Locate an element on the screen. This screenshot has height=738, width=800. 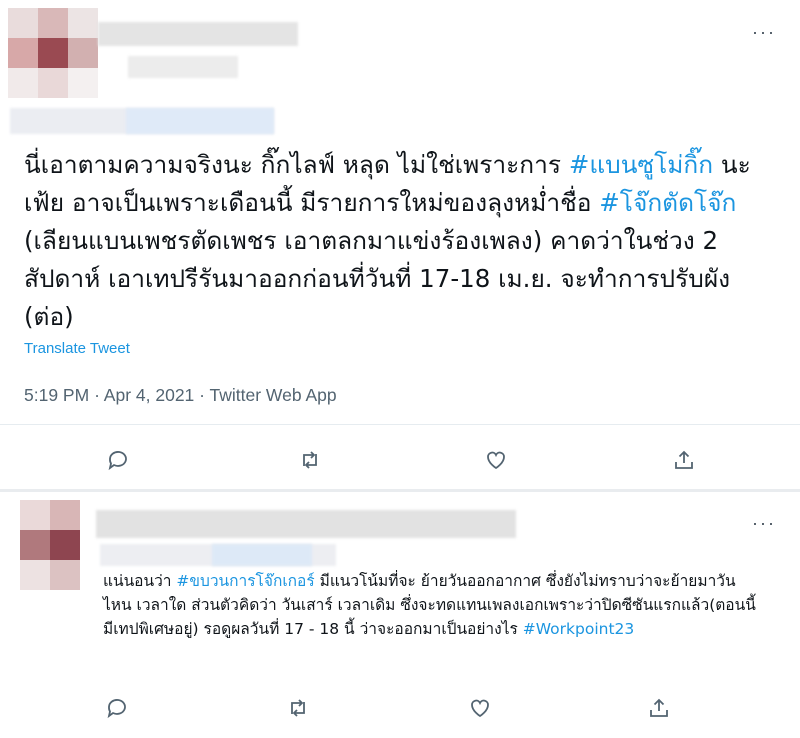
tweet-time: 5:19 PM is located at coordinates (56, 395).